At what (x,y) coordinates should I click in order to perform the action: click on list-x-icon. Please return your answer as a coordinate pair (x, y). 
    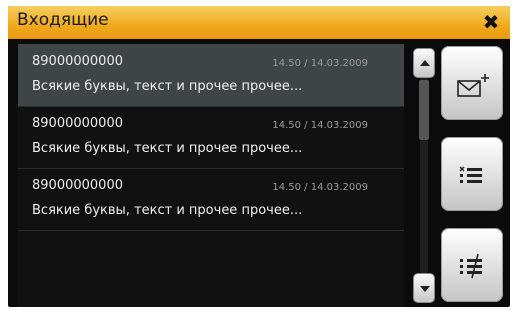
    Looking at the image, I should click on (470, 174).